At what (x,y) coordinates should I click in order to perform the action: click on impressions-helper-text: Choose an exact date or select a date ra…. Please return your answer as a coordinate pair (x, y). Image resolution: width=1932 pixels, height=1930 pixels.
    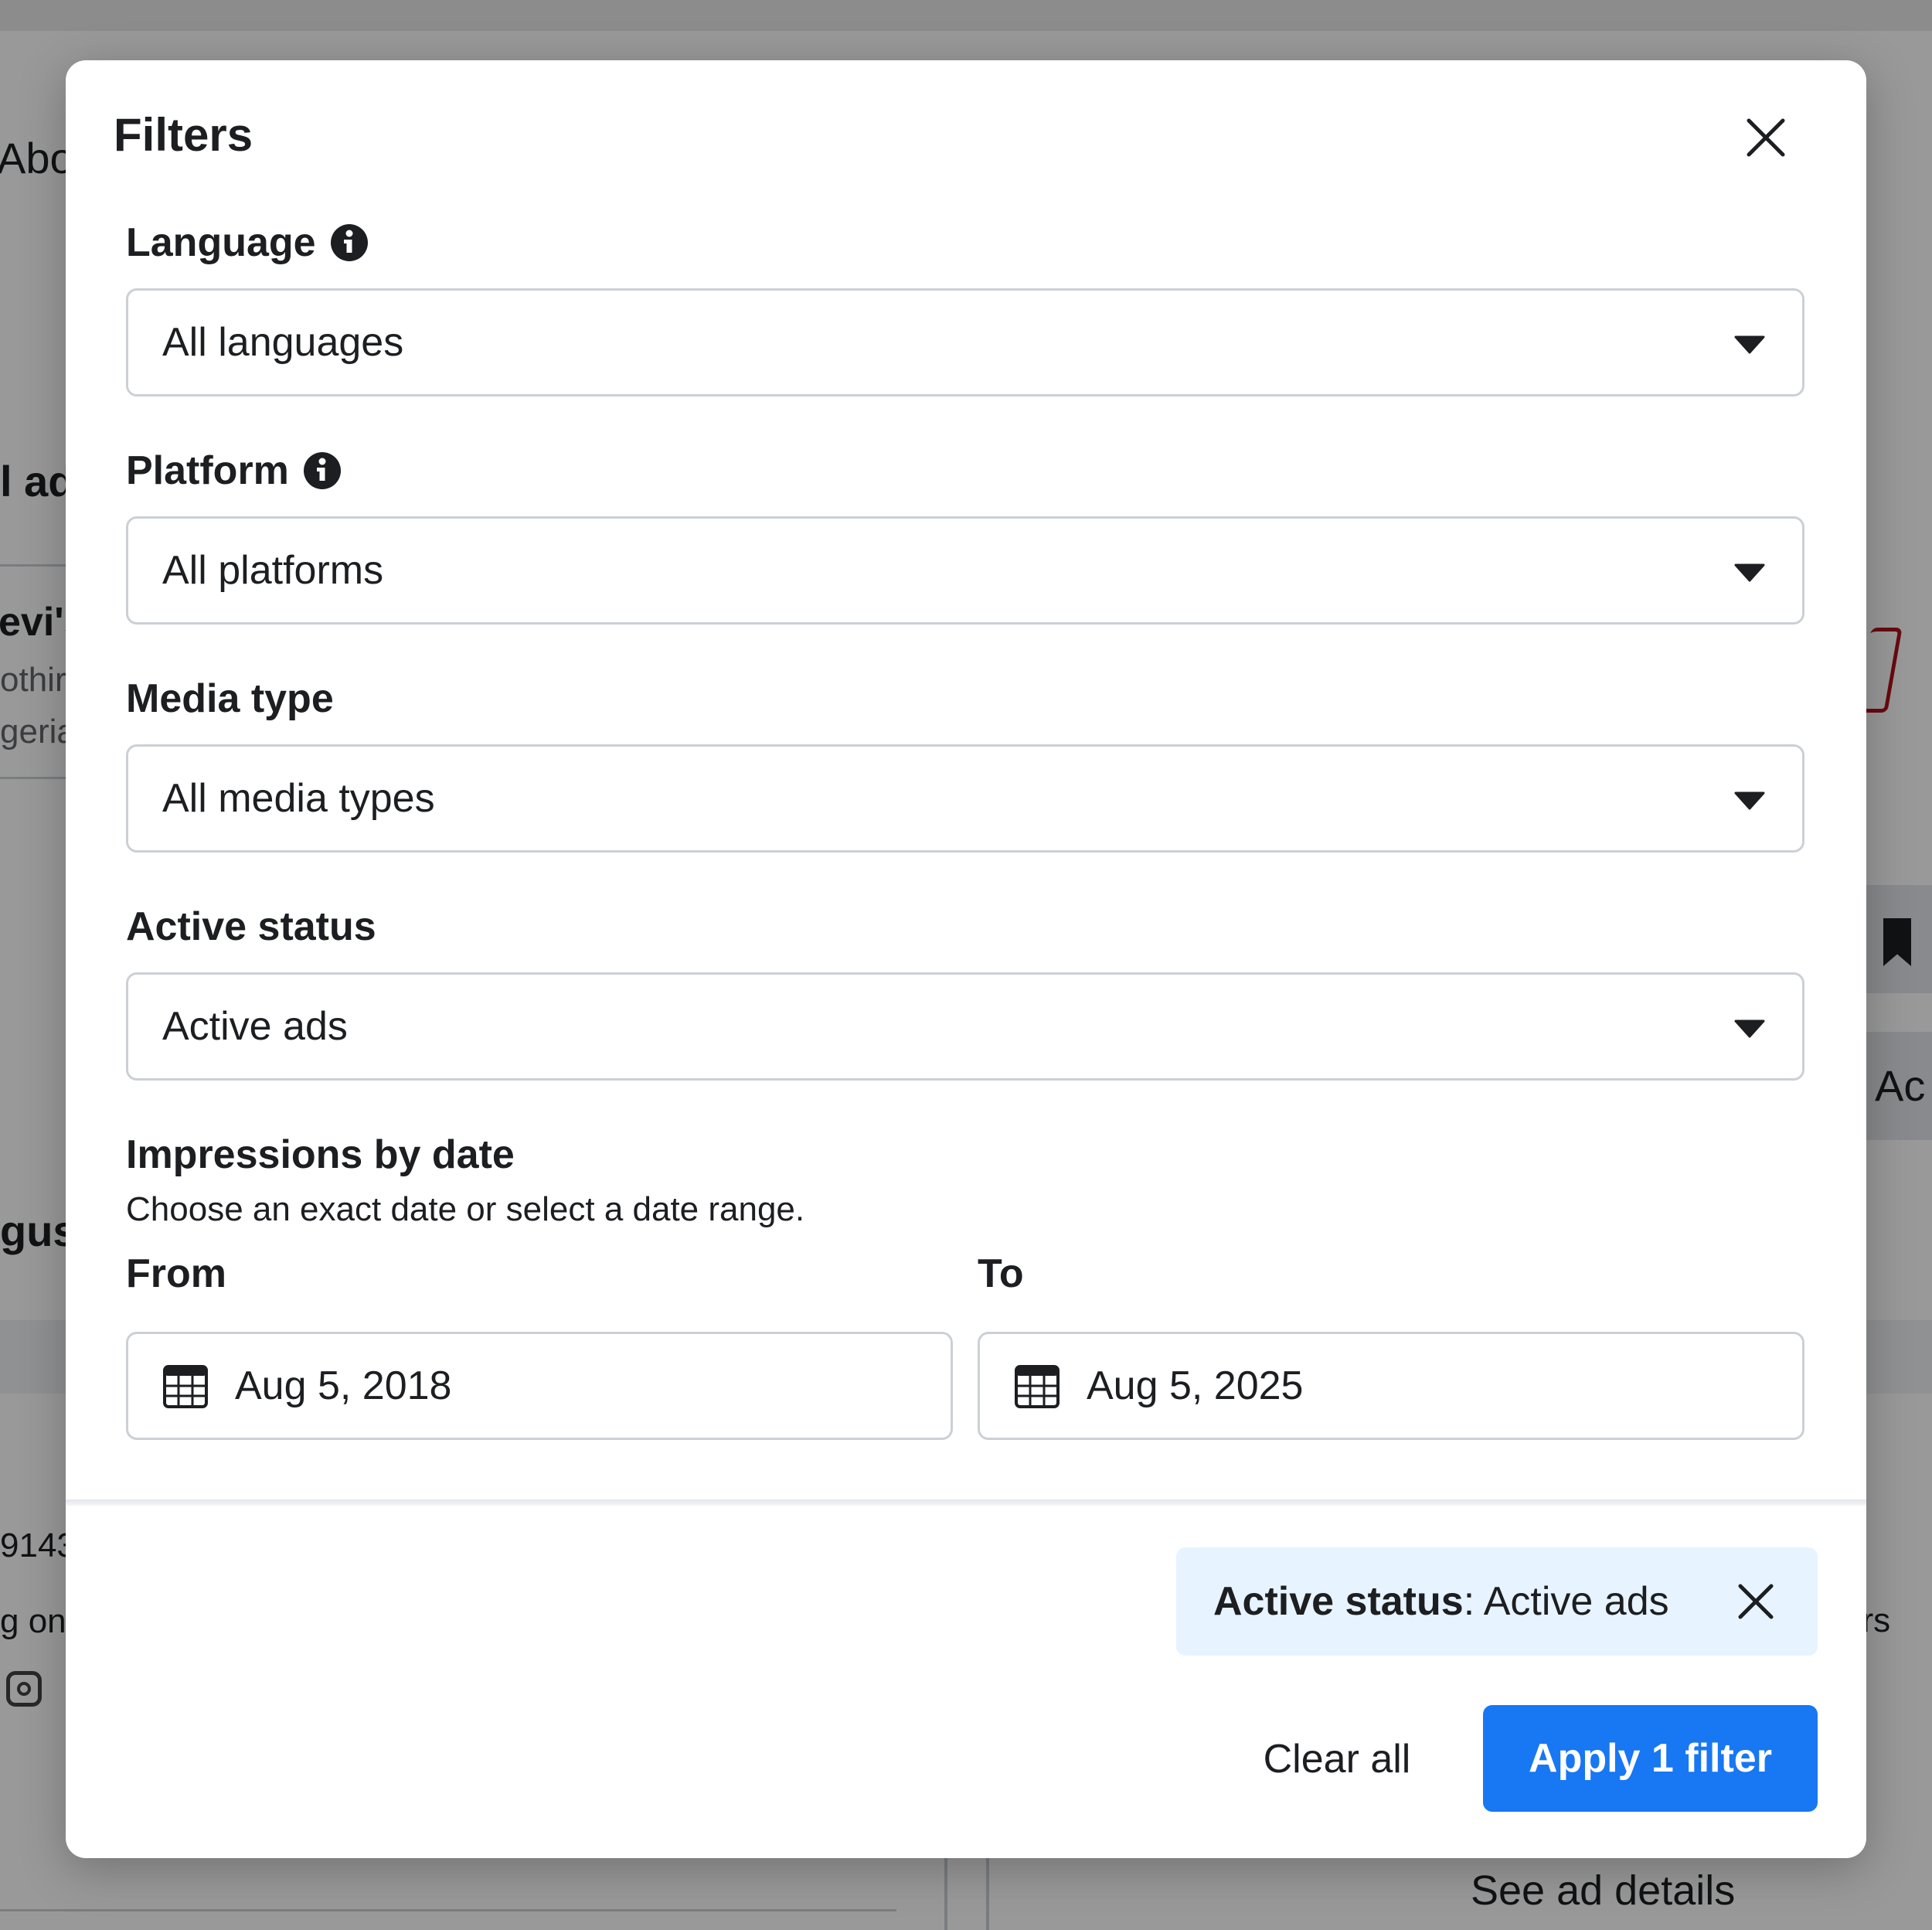
    Looking at the image, I should click on (466, 1209).